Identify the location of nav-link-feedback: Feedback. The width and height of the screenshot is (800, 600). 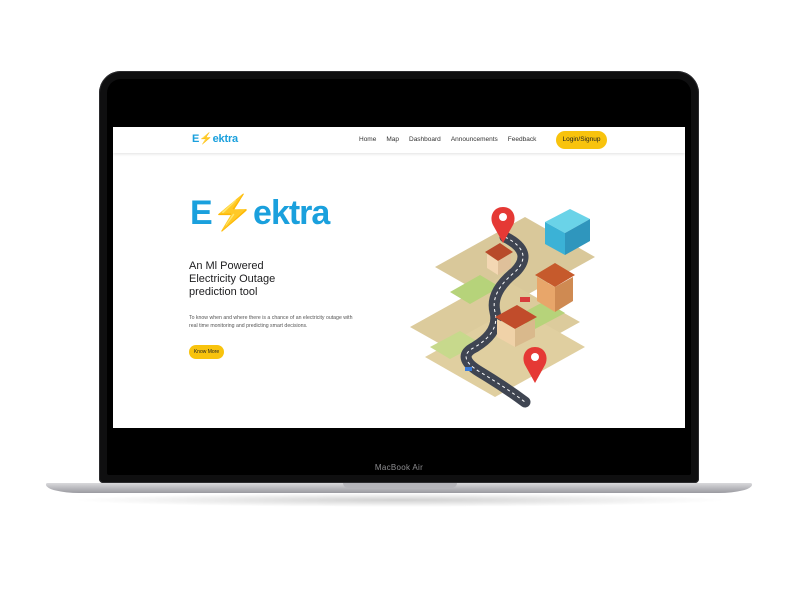
(522, 139).